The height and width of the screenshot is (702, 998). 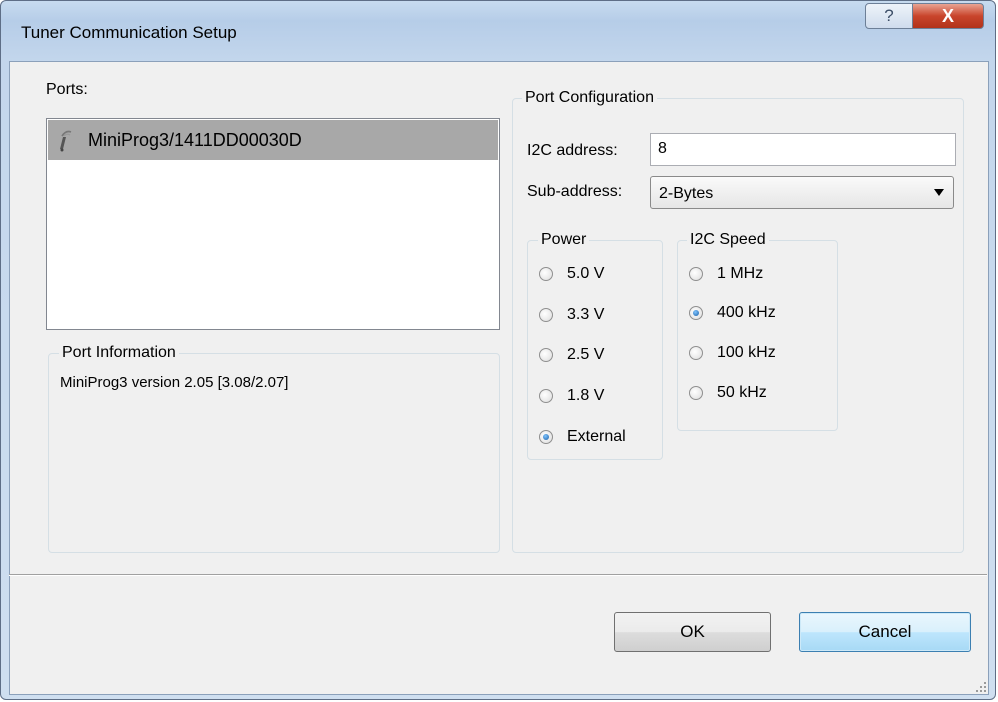 I want to click on power-5v-label: 5.0 V, so click(x=586, y=273).